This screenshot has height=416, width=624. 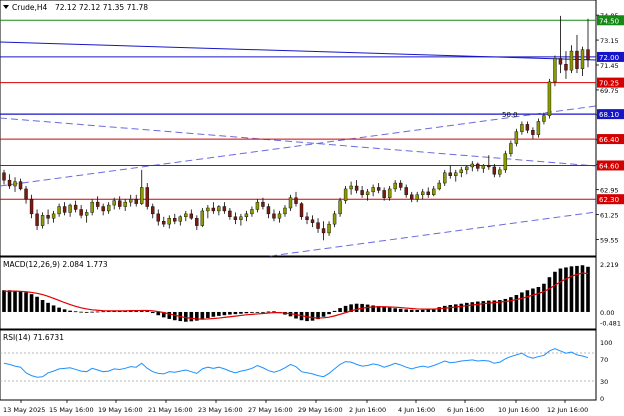 I want to click on fib-annotation: 50.0, so click(x=510, y=115).